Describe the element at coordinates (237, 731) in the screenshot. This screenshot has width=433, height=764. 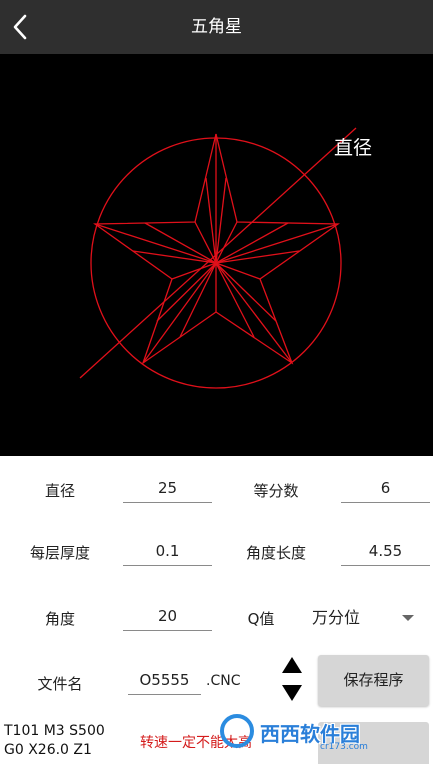
I see `watermark-logo-icon` at that location.